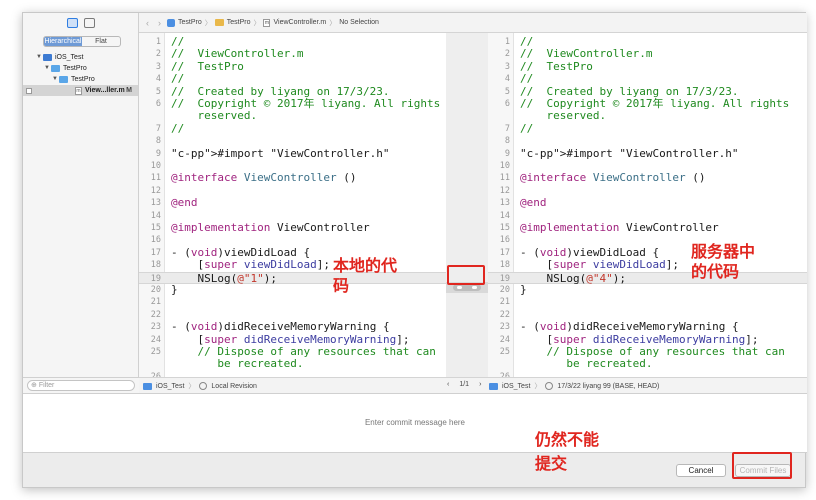 This screenshot has width=816, height=500. What do you see at coordinates (480, 384) in the screenshot?
I see `next-change-icon: ›` at bounding box center [480, 384].